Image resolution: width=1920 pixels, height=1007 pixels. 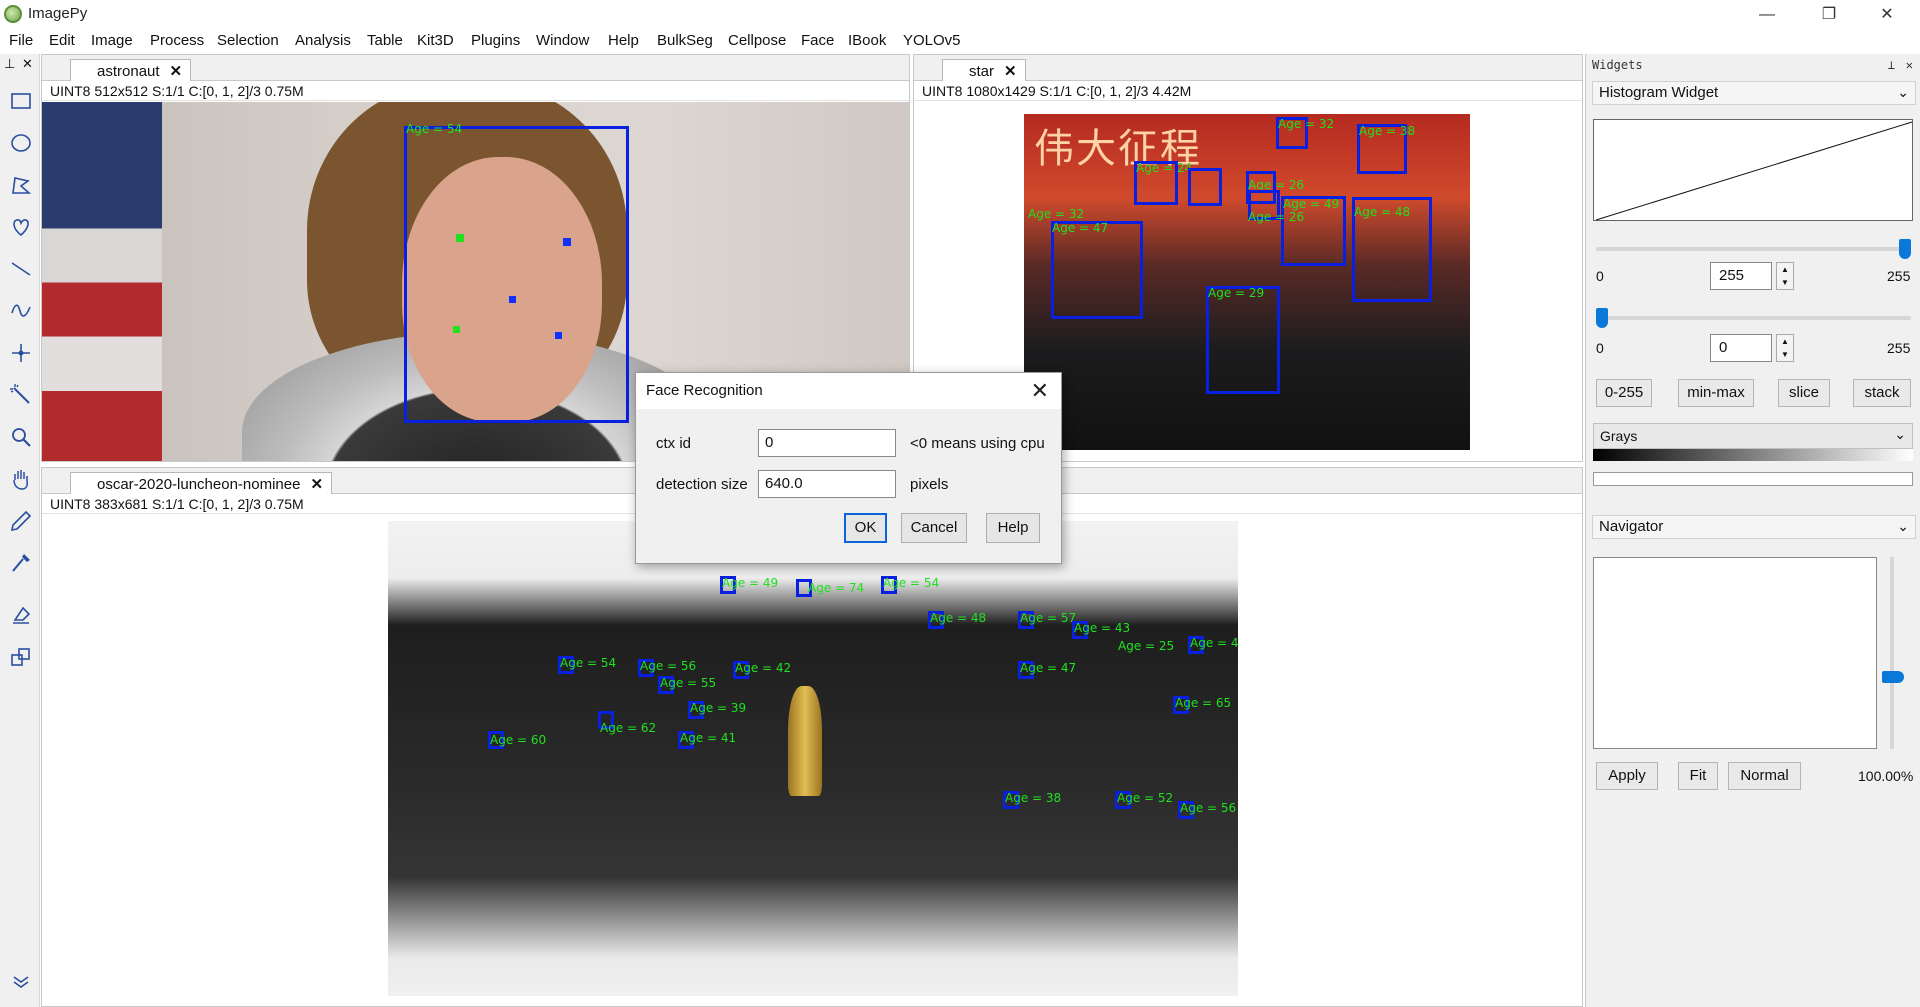 What do you see at coordinates (112, 40) in the screenshot?
I see `menu-image: Image` at bounding box center [112, 40].